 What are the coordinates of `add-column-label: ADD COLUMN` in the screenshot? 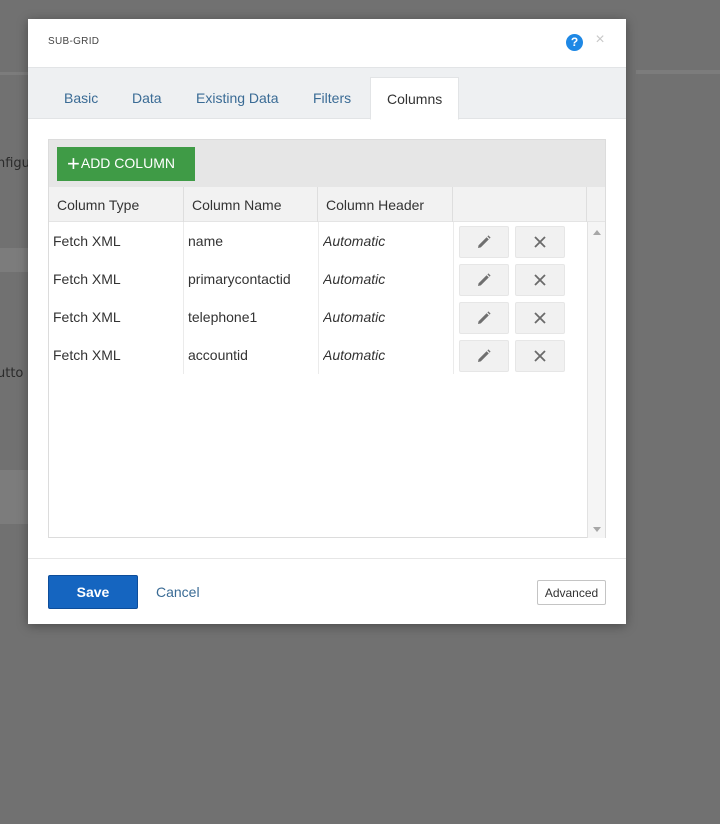 It's located at (127, 163).